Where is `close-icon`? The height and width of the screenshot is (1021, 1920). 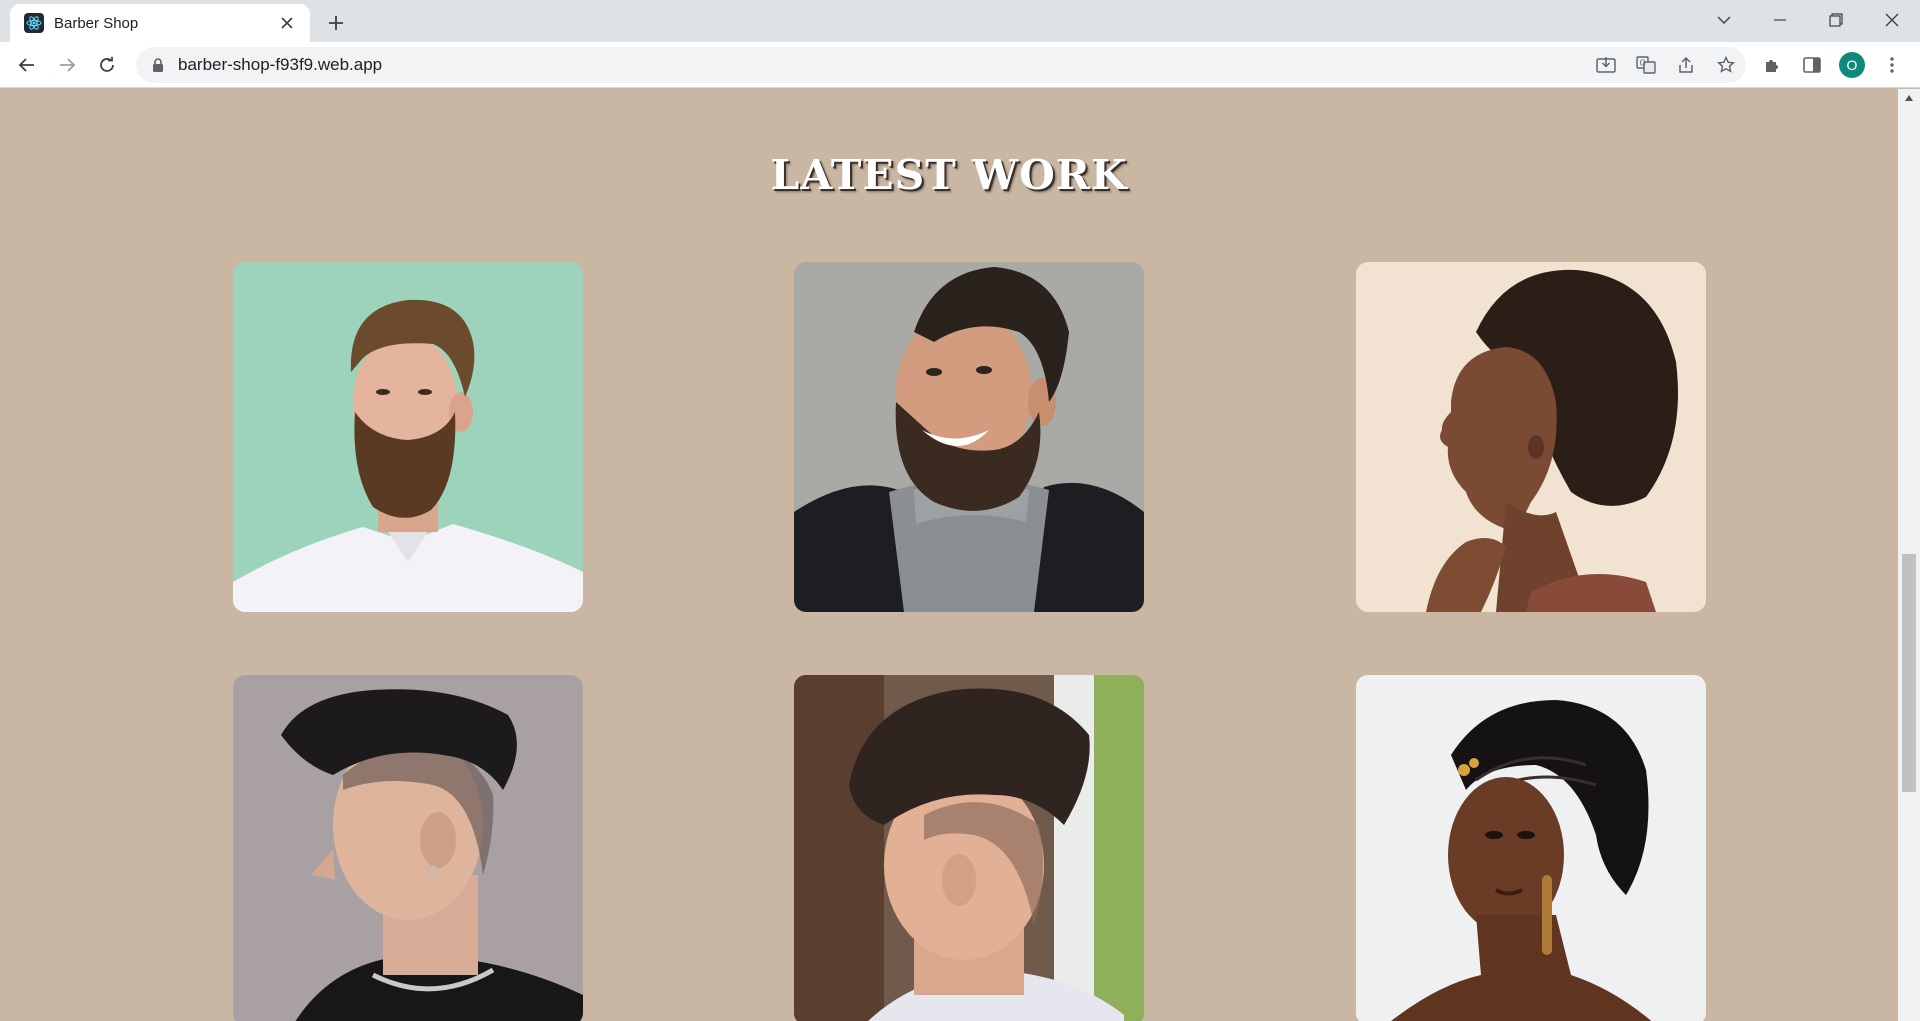
close-icon is located at coordinates (287, 23).